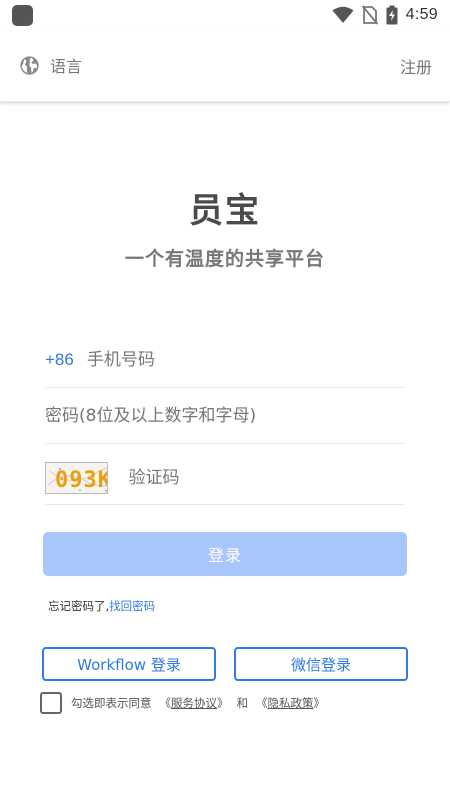 This screenshot has height=800, width=450. I want to click on language-button: 语言, so click(50, 65).